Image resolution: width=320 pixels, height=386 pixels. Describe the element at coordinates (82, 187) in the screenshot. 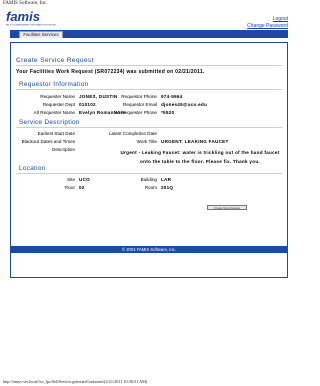

I see `floor-value: 02` at that location.